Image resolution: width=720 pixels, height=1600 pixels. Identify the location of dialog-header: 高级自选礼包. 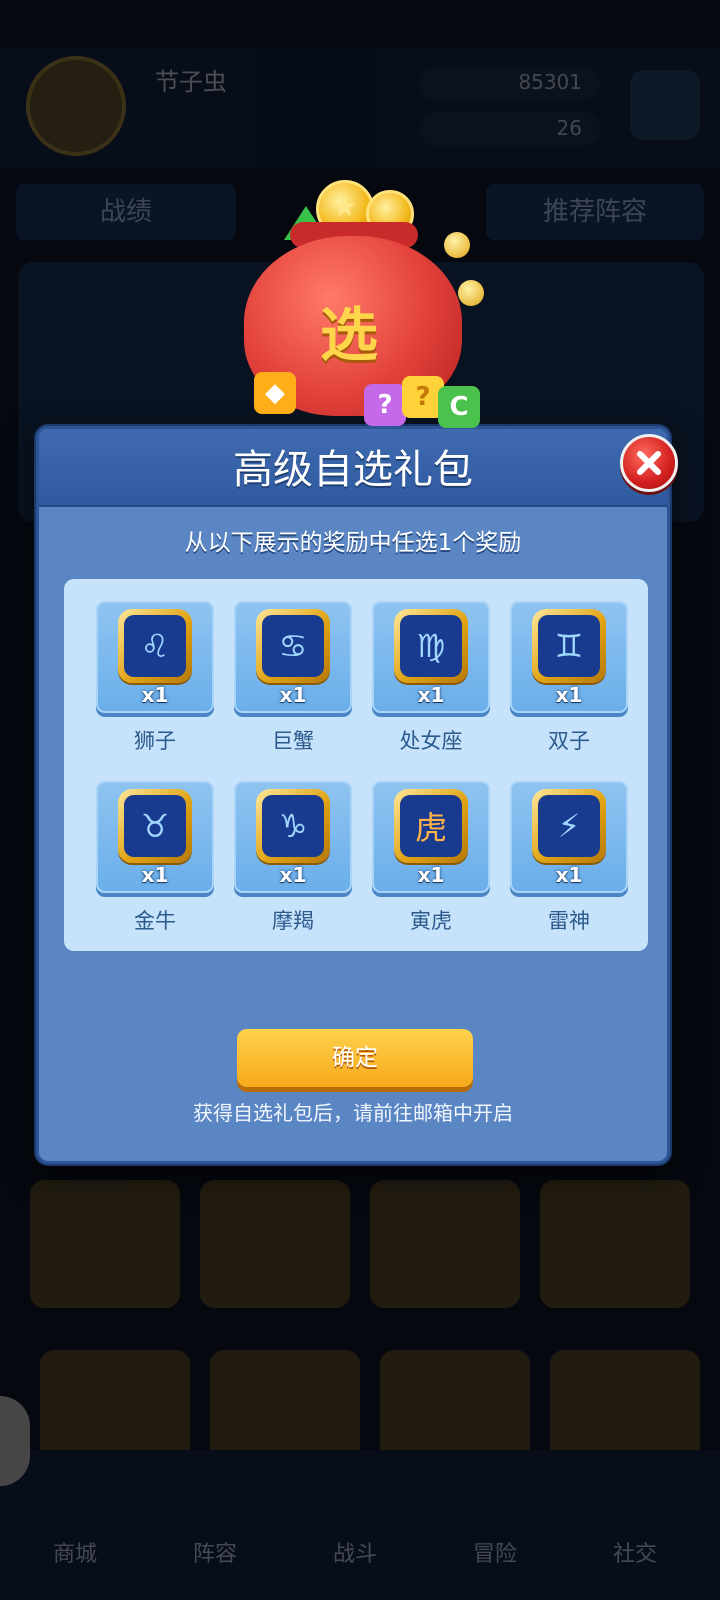
(353, 468).